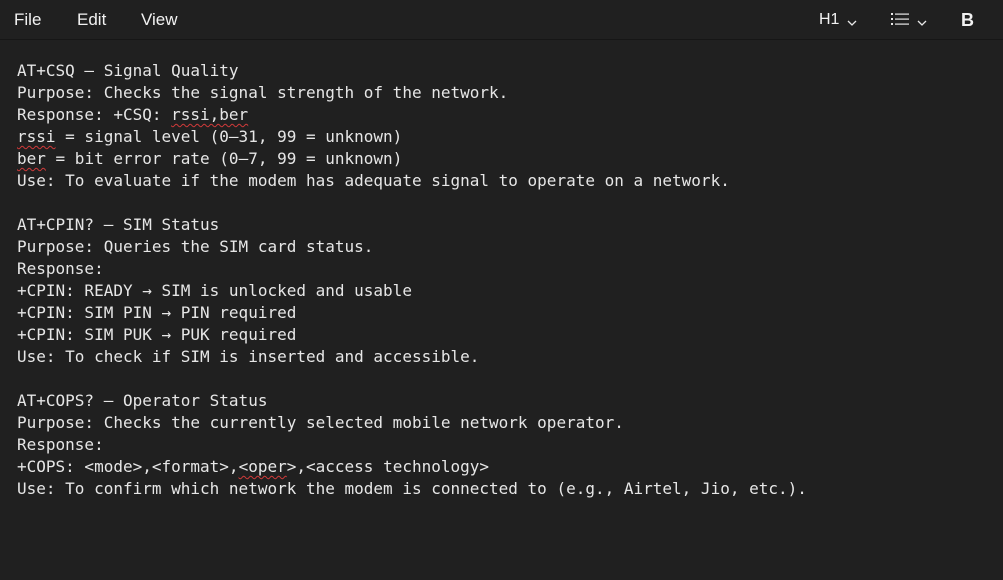  Describe the element at coordinates (27, 20) in the screenshot. I see `menu-file: File` at that location.